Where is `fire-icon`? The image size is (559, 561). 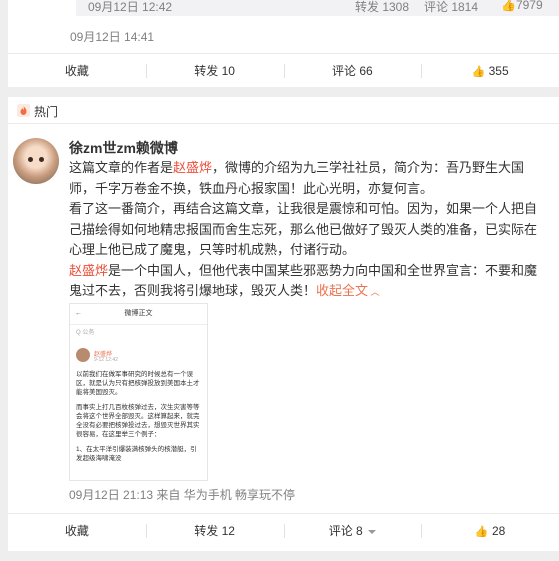 fire-icon is located at coordinates (23, 110).